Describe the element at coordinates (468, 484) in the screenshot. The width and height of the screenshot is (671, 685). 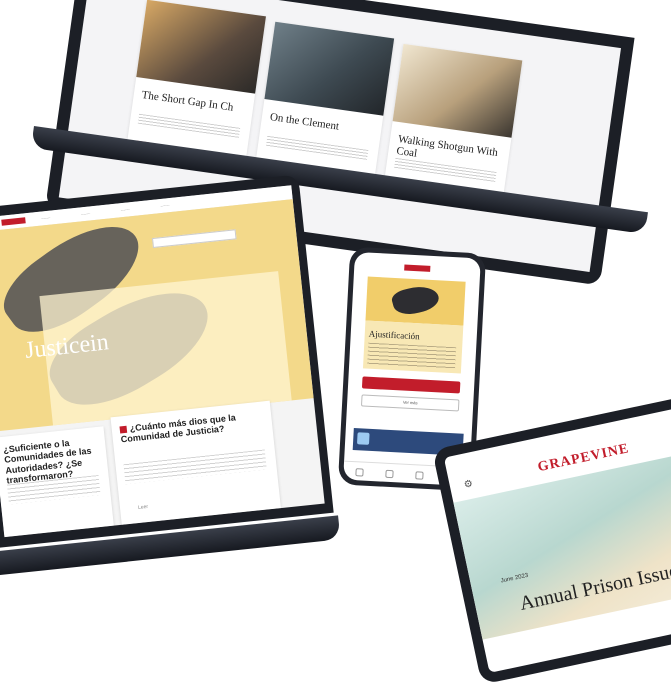
I see `settings-icon: ⚙` at that location.